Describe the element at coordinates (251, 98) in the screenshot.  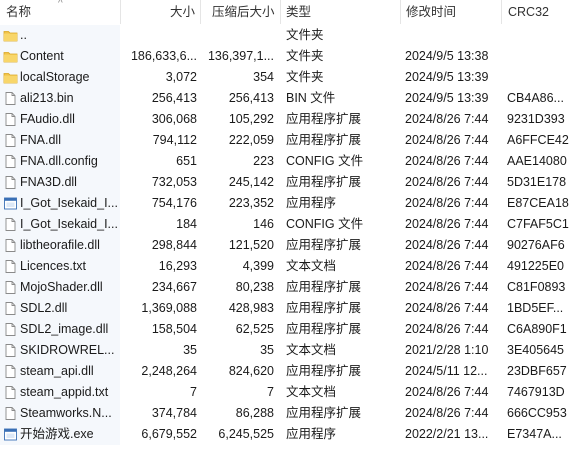
I see `file-compressed-size: 256,413` at that location.